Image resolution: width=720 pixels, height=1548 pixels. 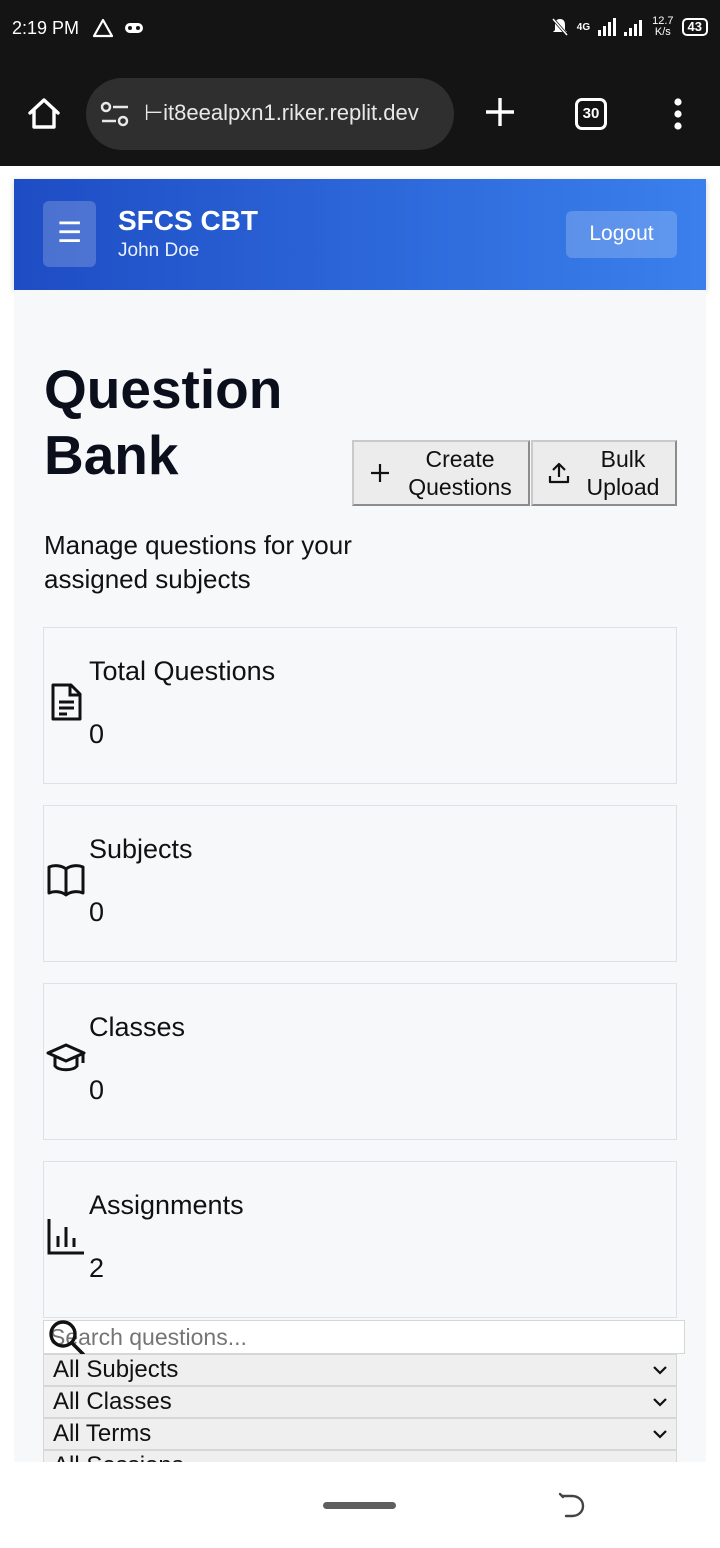 I want to click on search-input, so click(x=364, y=1337).